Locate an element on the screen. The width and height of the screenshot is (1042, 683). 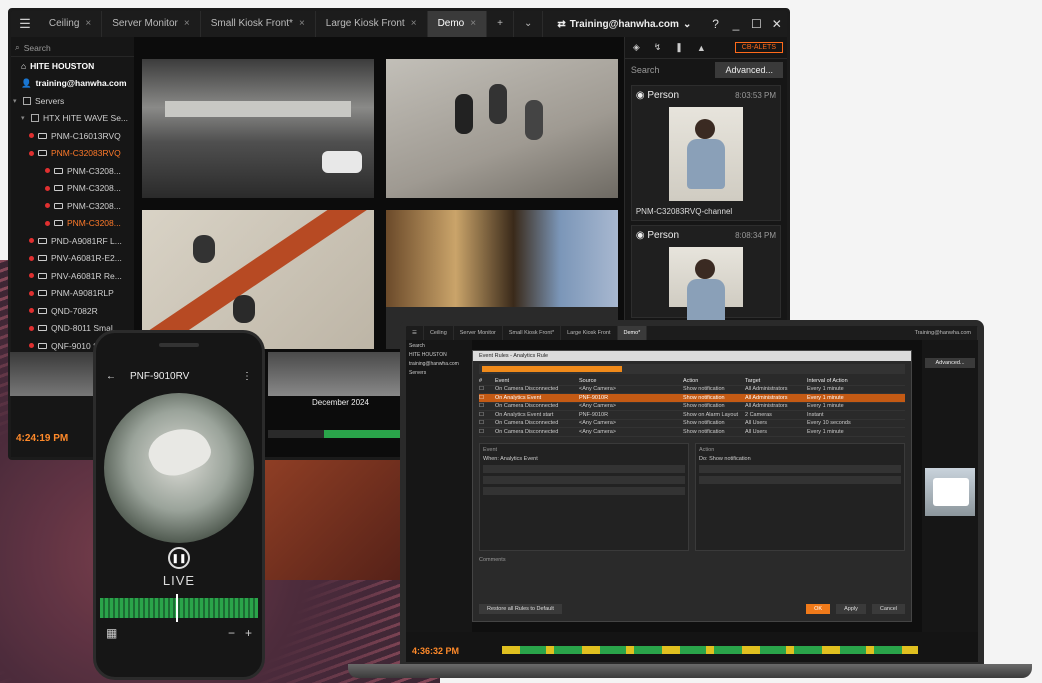
laptop-tab-0: Ceiling is located at coordinates (439, 333).